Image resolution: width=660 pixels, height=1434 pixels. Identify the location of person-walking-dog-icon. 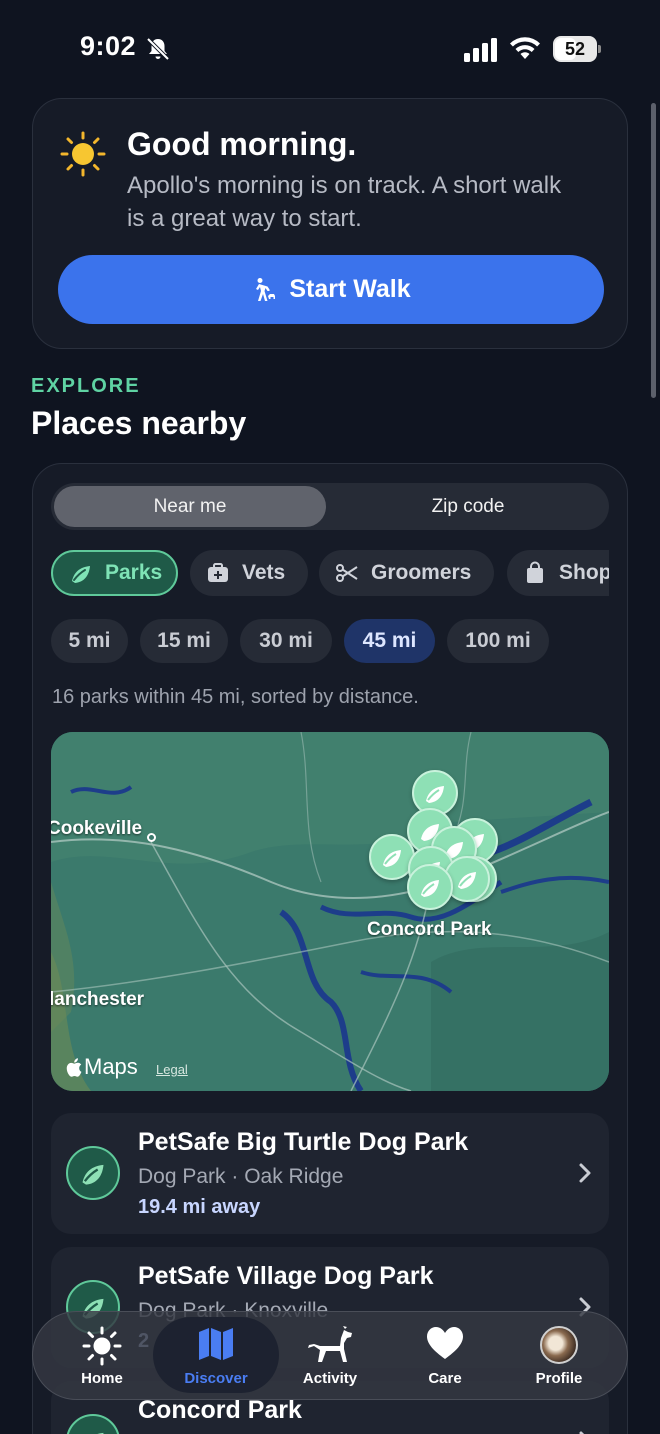
(266, 289).